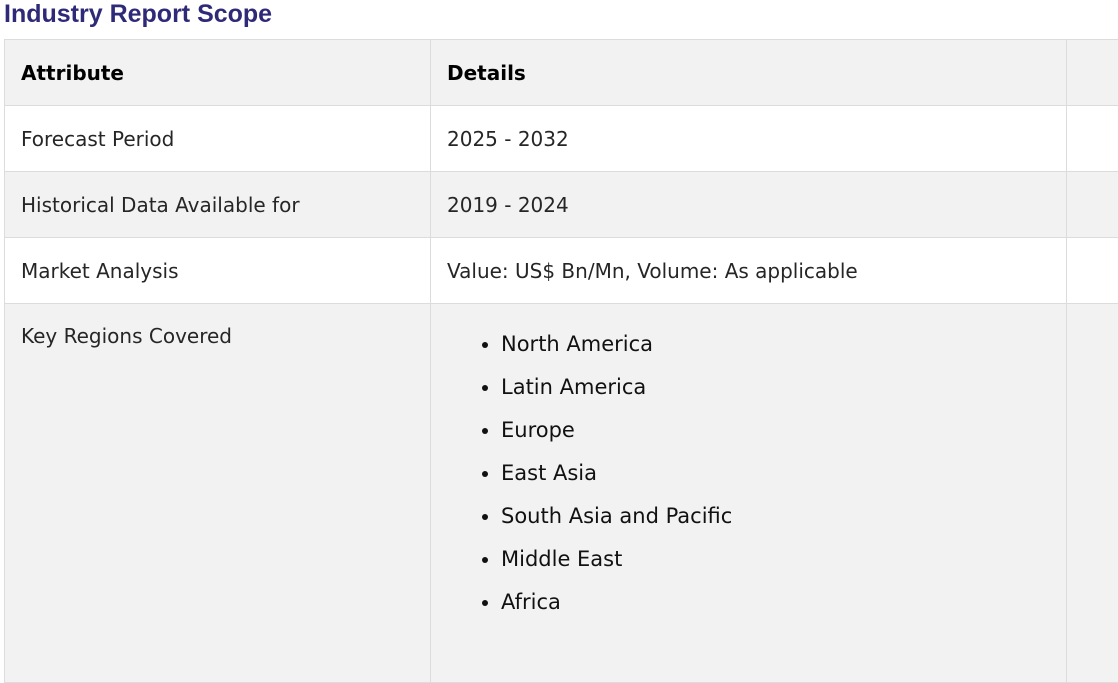  What do you see at coordinates (775, 559) in the screenshot?
I see `region-list-item: Middle East` at bounding box center [775, 559].